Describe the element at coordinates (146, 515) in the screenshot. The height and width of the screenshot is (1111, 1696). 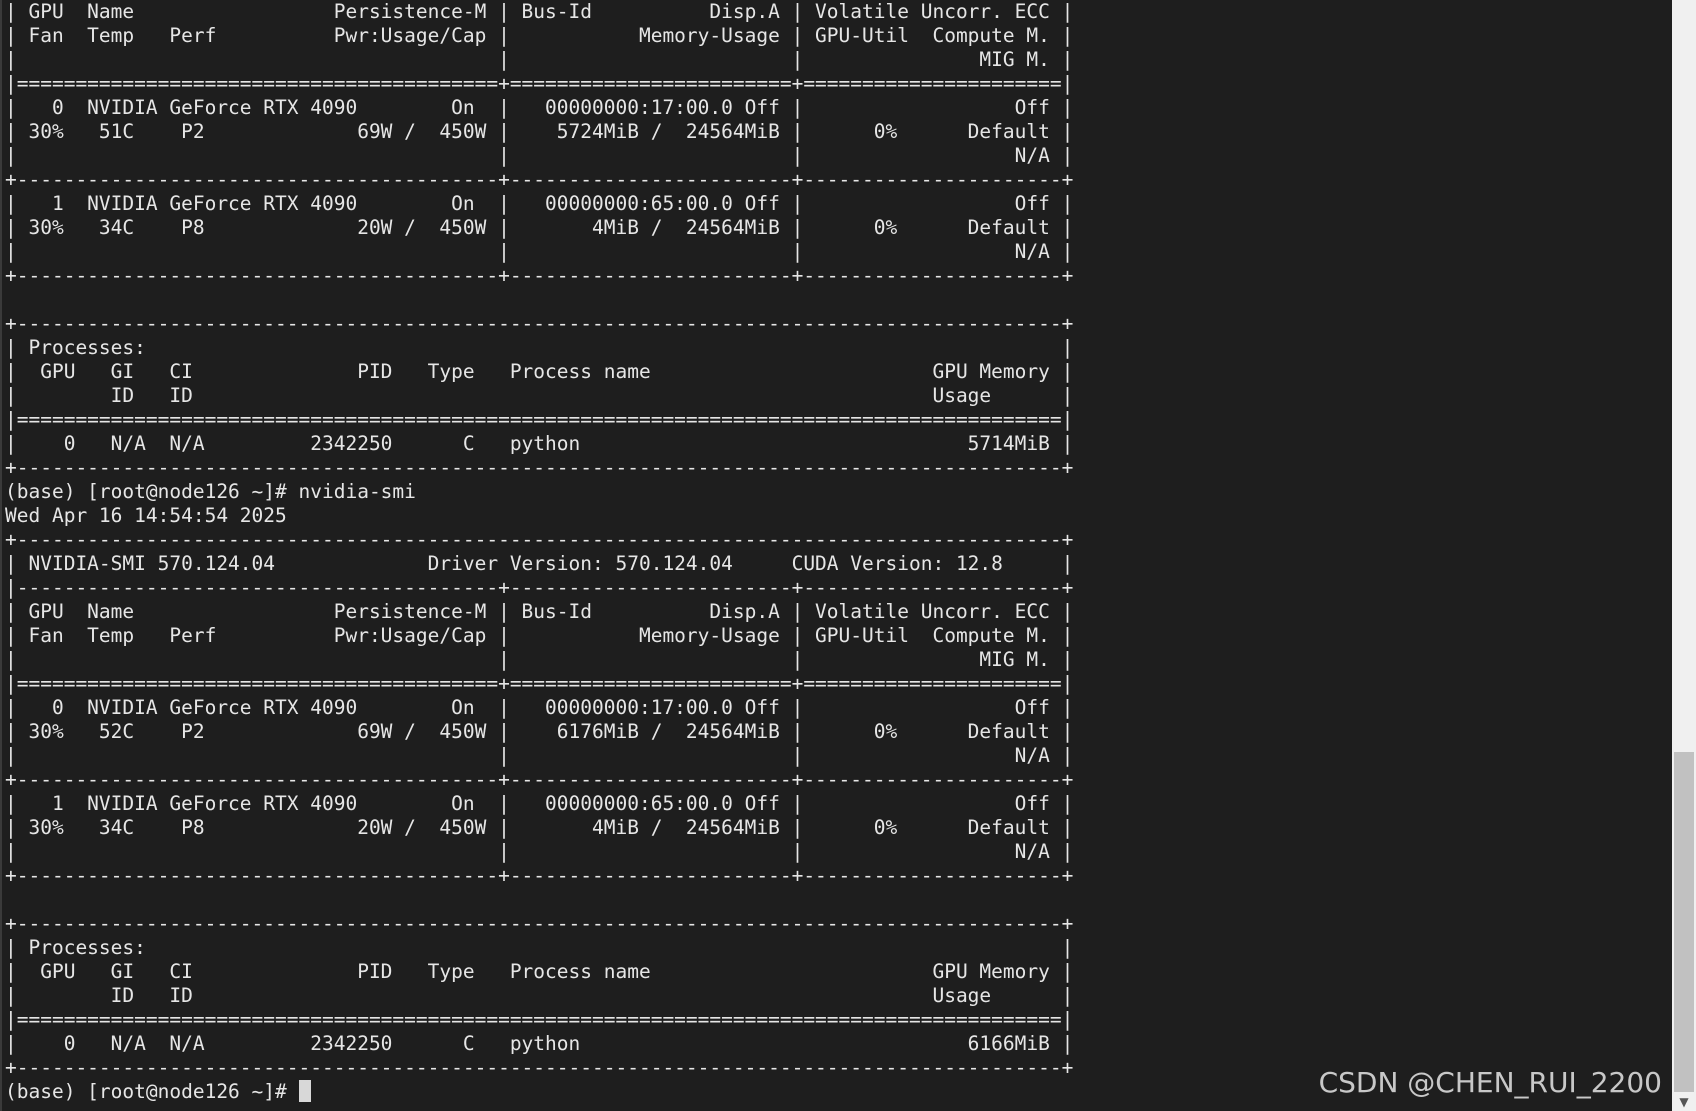
I see `terminal-line: Wed Apr 16 14:54:54 2025` at that location.